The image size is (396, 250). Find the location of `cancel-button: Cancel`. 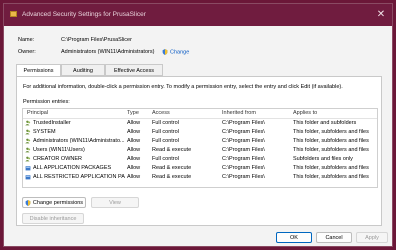

cancel-button: Cancel is located at coordinates (334, 237).